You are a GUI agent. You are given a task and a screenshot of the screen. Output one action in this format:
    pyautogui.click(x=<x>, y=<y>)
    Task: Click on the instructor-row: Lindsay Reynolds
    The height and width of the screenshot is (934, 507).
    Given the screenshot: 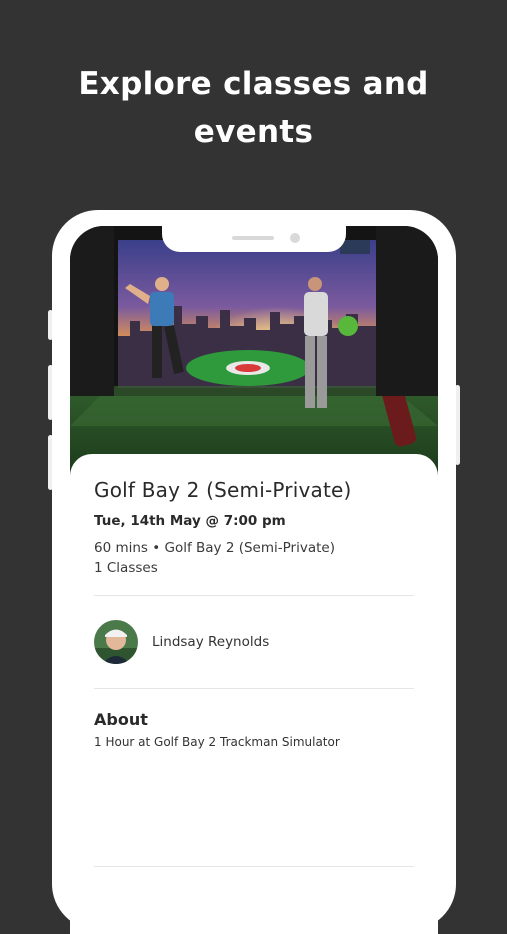 What is the action you would take?
    pyautogui.click(x=254, y=643)
    